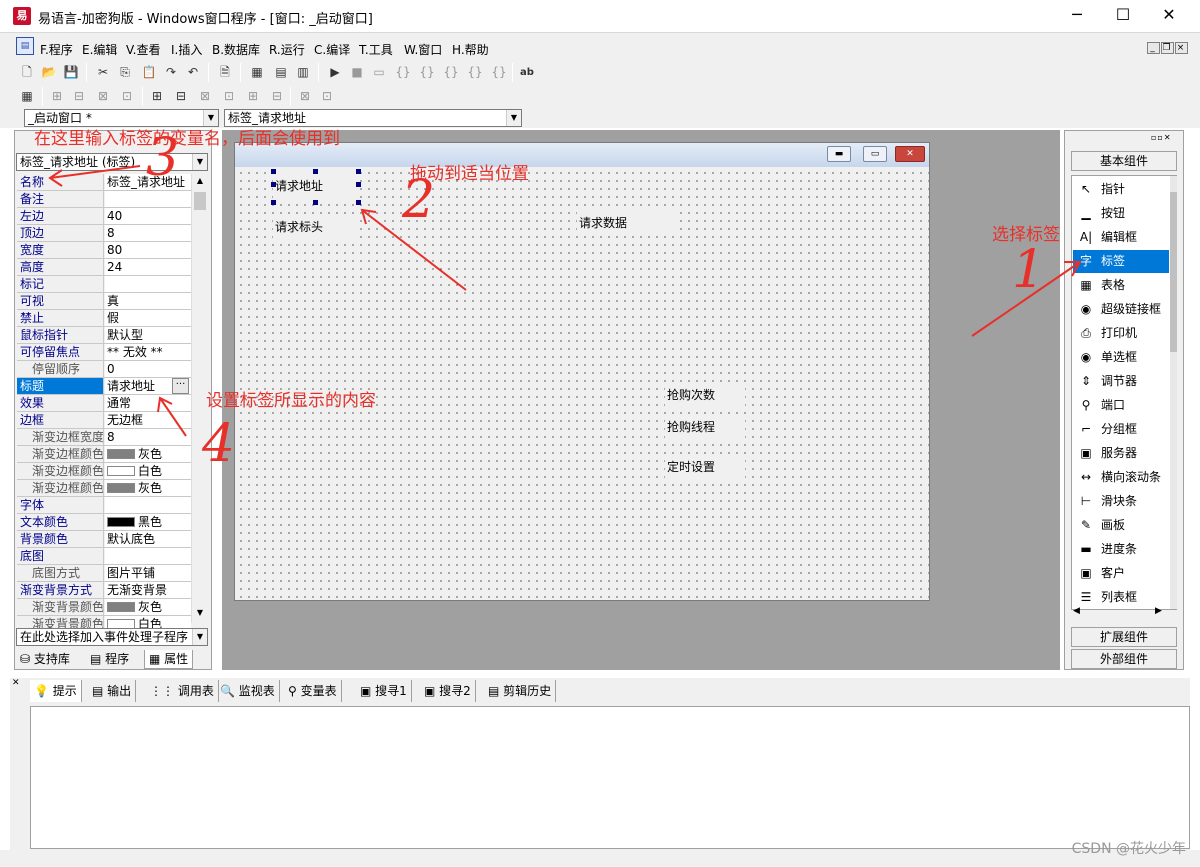 The image size is (1200, 867). Describe the element at coordinates (379, 72) in the screenshot. I see `step-icon: ▭` at that location.